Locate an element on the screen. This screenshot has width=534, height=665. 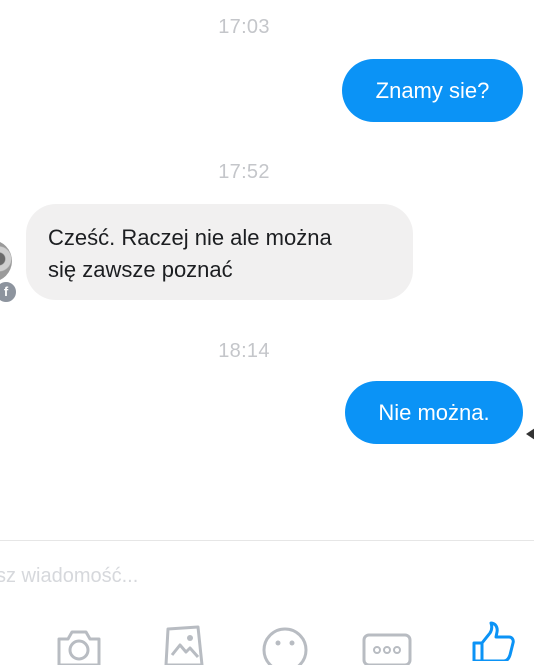
emoji-icon is located at coordinates (285, 645).